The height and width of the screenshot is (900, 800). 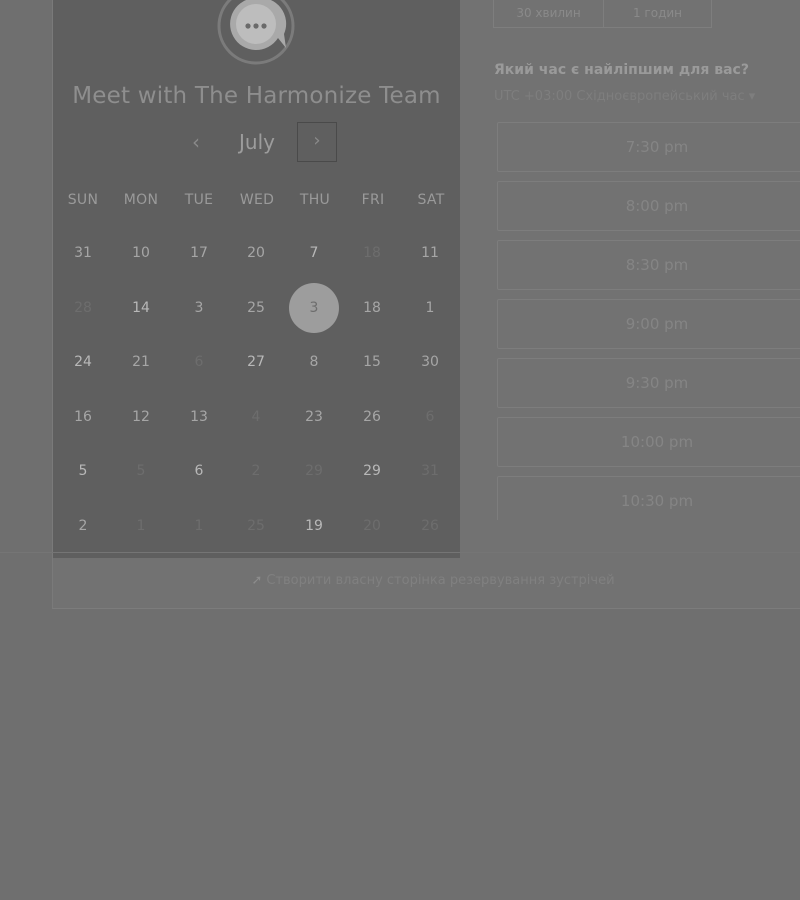 What do you see at coordinates (141, 253) in the screenshot?
I see `calendar-day: 10` at bounding box center [141, 253].